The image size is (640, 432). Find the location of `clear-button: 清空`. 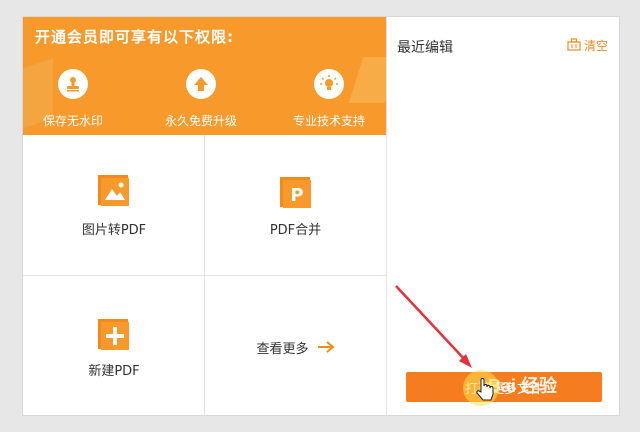

clear-button: 清空 is located at coordinates (587, 45).